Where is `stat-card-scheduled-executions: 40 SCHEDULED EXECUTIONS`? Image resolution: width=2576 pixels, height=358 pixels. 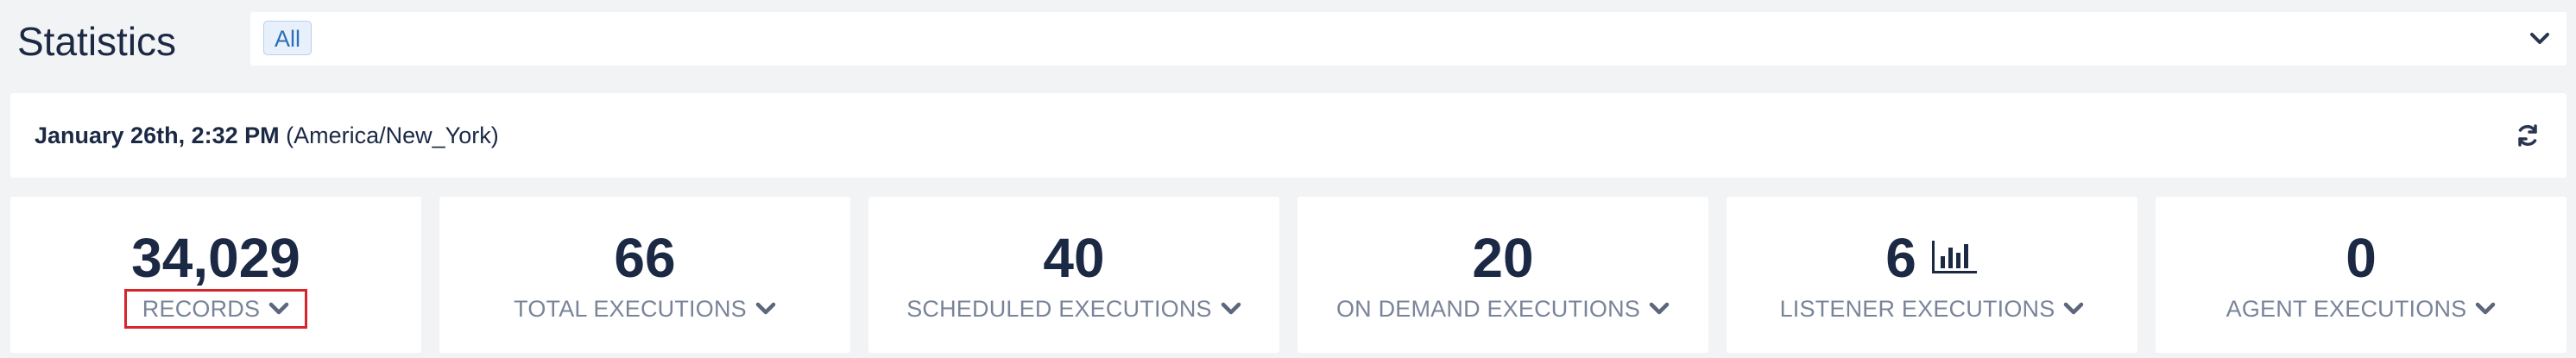 stat-card-scheduled-executions: 40 SCHEDULED EXECUTIONS is located at coordinates (1073, 275).